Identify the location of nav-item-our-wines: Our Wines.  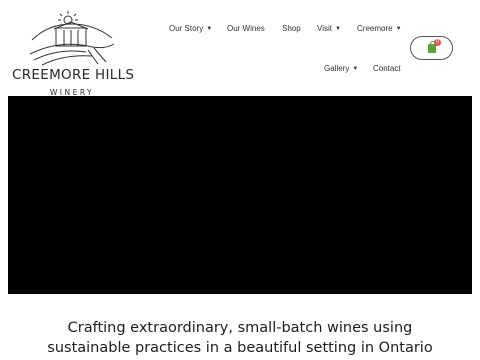
(246, 28).